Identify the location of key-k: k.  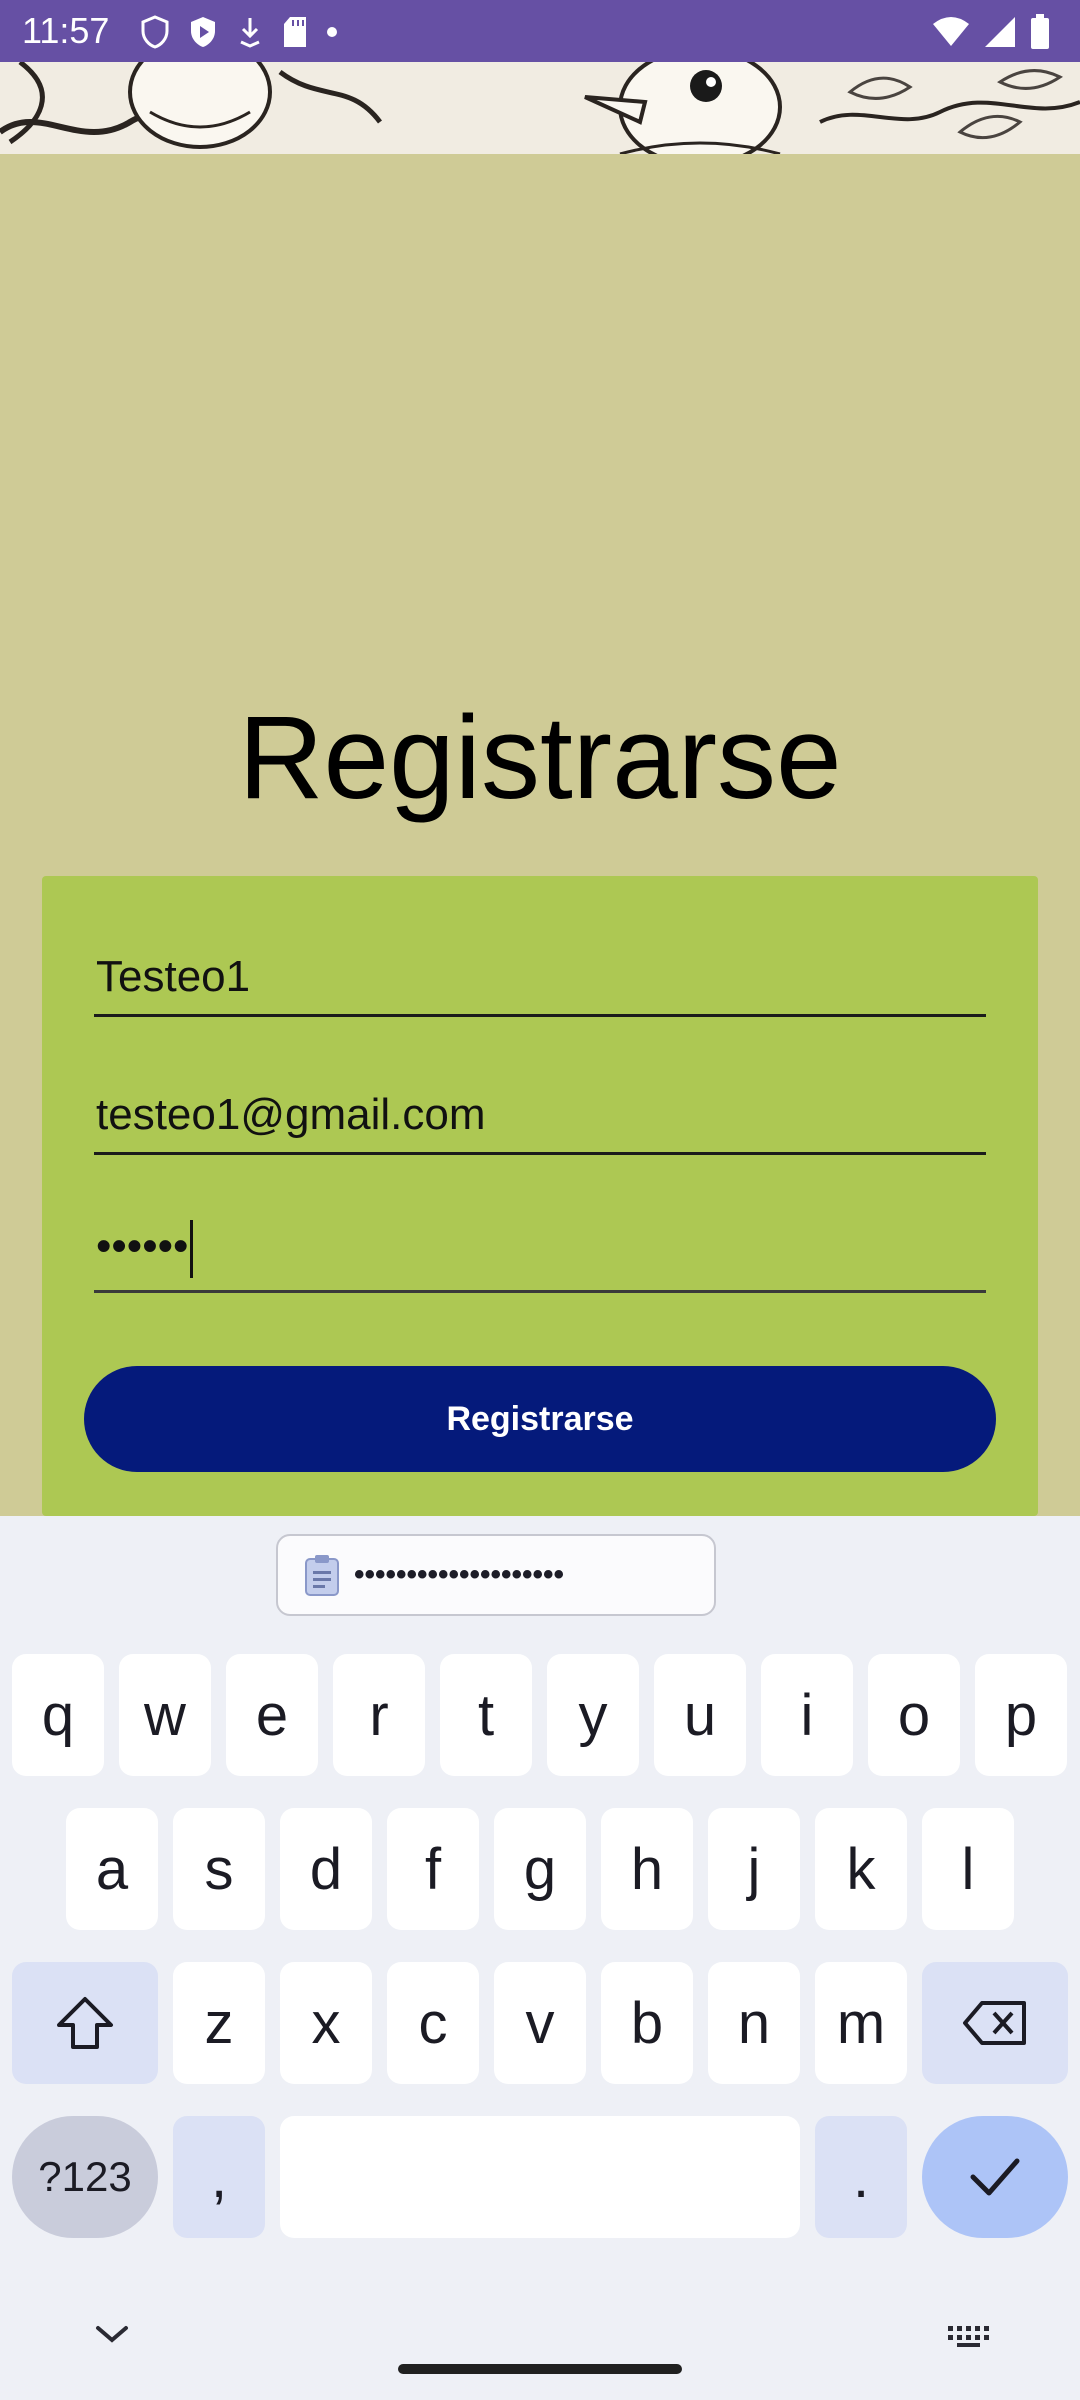
(861, 1869).